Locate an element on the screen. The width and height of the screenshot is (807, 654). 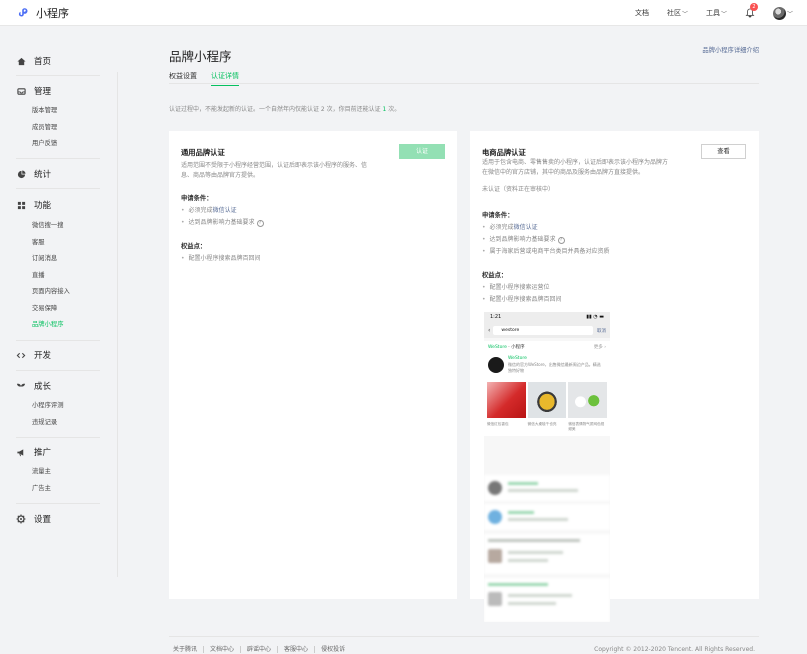
nav-tools-label: 工具 is located at coordinates (712, 13).